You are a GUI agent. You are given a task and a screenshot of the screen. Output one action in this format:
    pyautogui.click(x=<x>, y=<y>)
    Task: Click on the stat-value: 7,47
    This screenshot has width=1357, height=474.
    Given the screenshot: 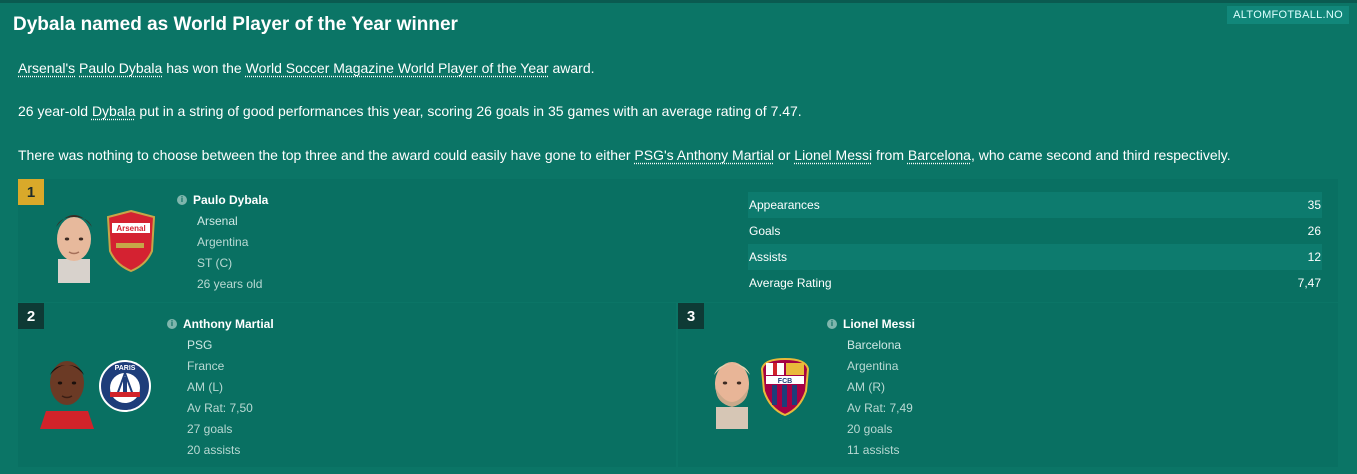 What is the action you would take?
    pyautogui.click(x=1309, y=283)
    